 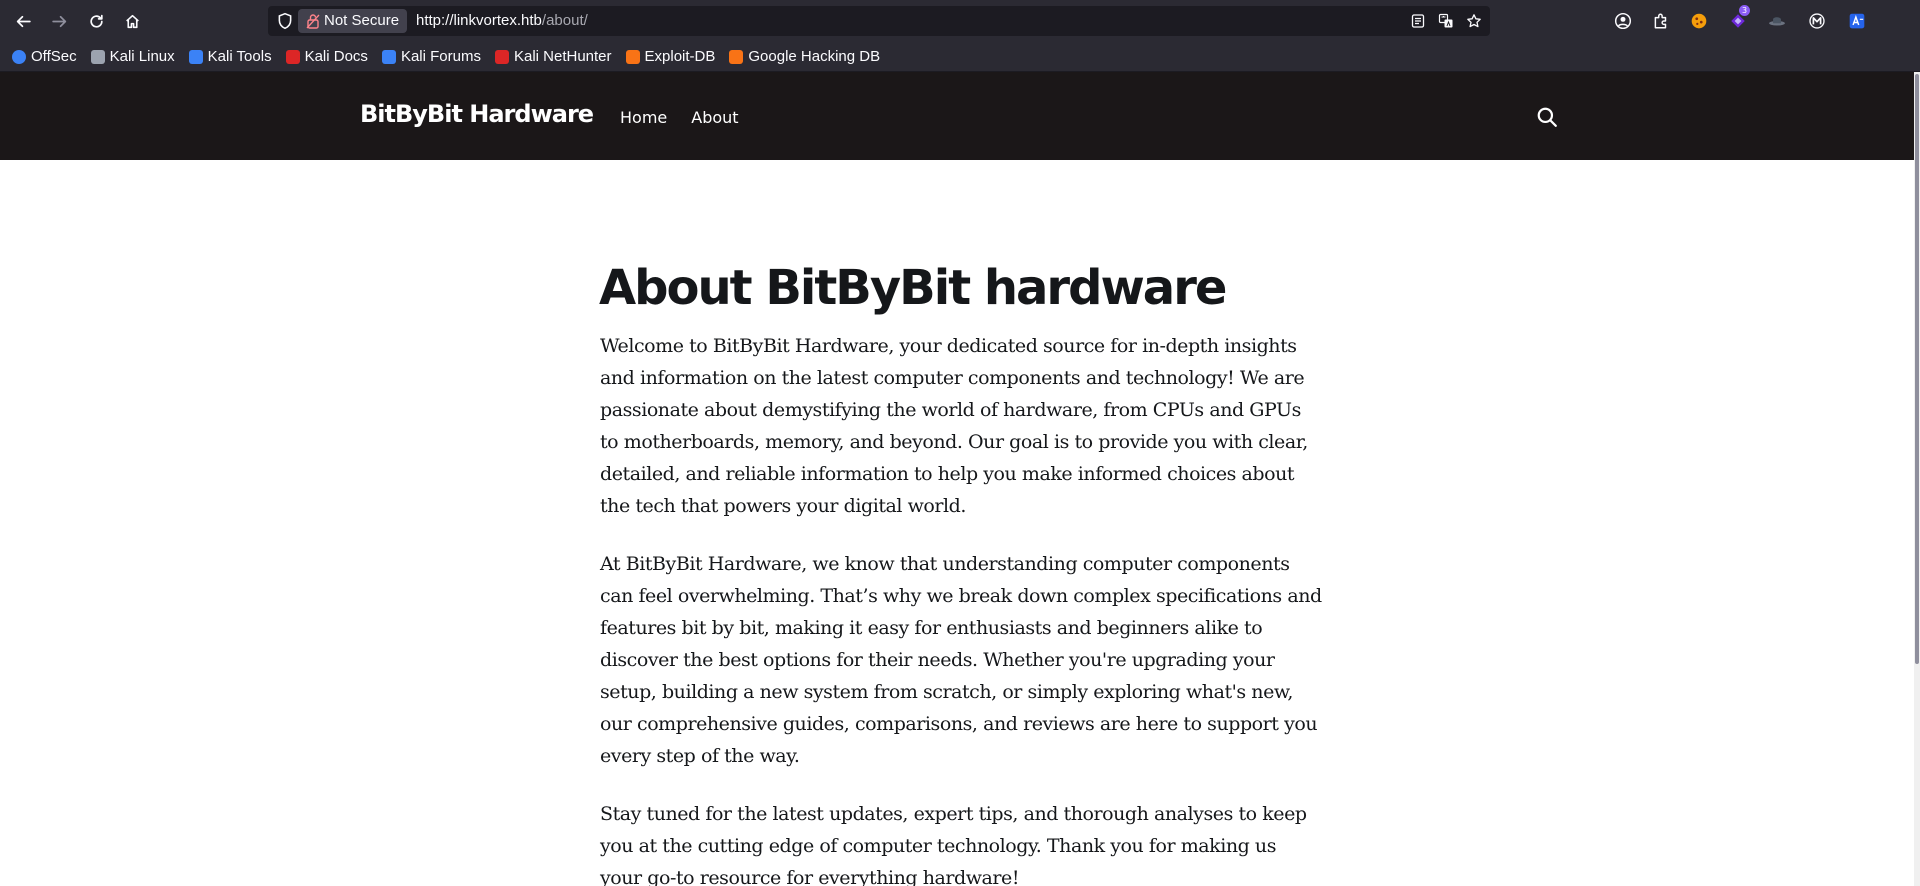 I want to click on back-button, so click(x=23, y=21).